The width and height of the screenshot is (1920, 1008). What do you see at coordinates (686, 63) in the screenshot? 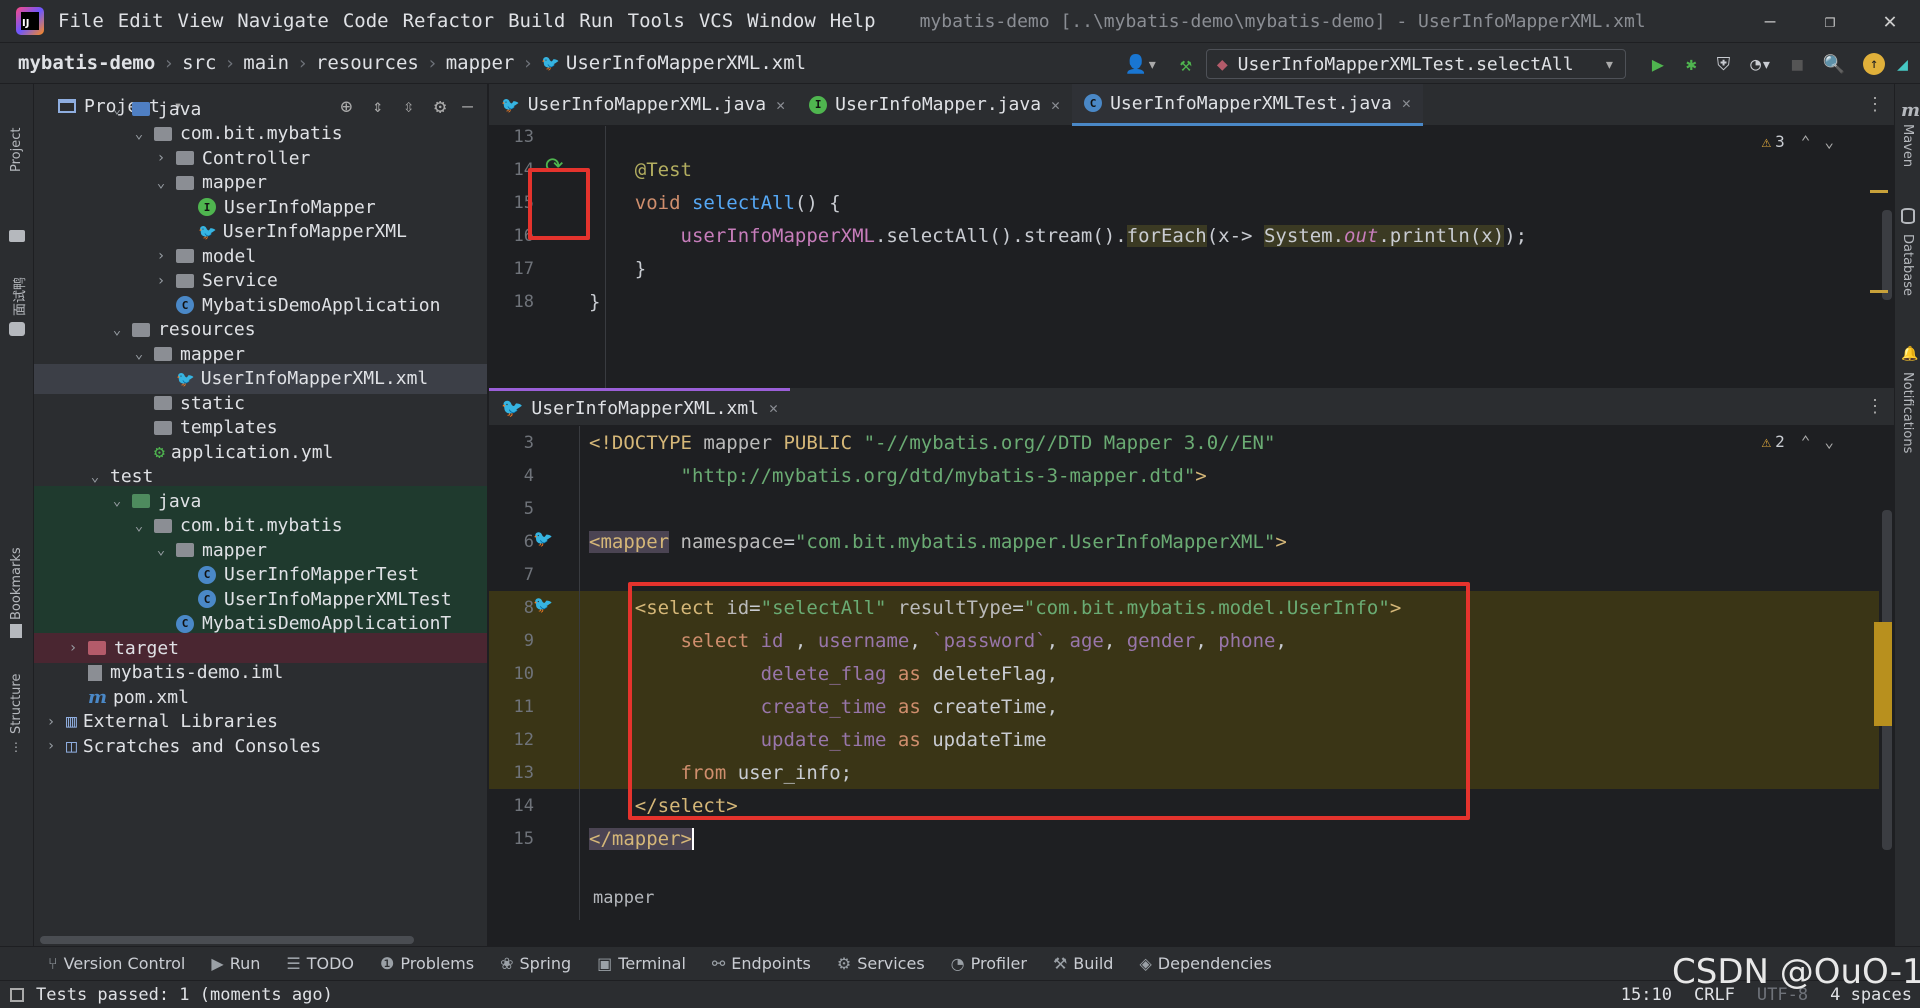
I see `breadcrumb-item: UserInfoMapperXML.xml` at bounding box center [686, 63].